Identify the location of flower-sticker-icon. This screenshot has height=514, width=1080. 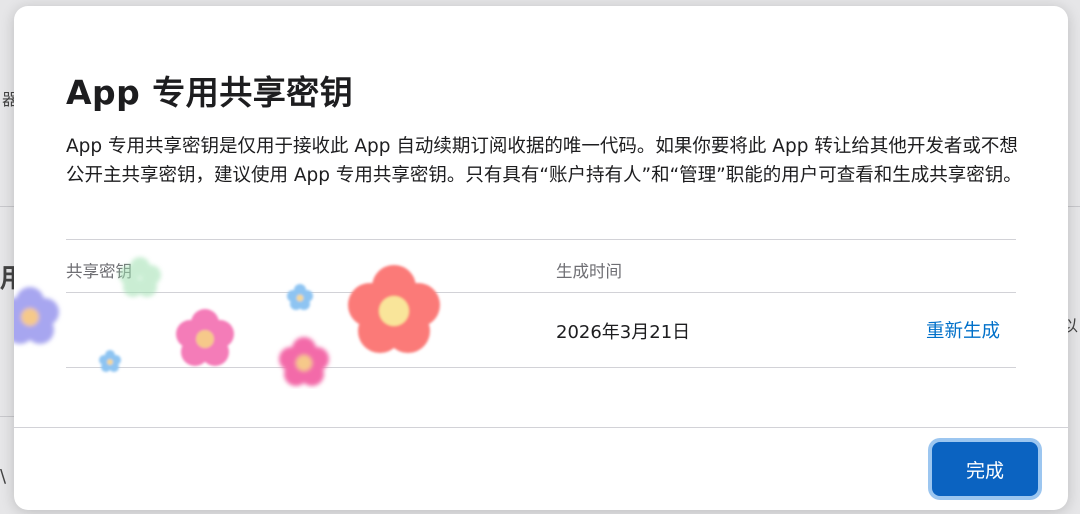
(227, 321).